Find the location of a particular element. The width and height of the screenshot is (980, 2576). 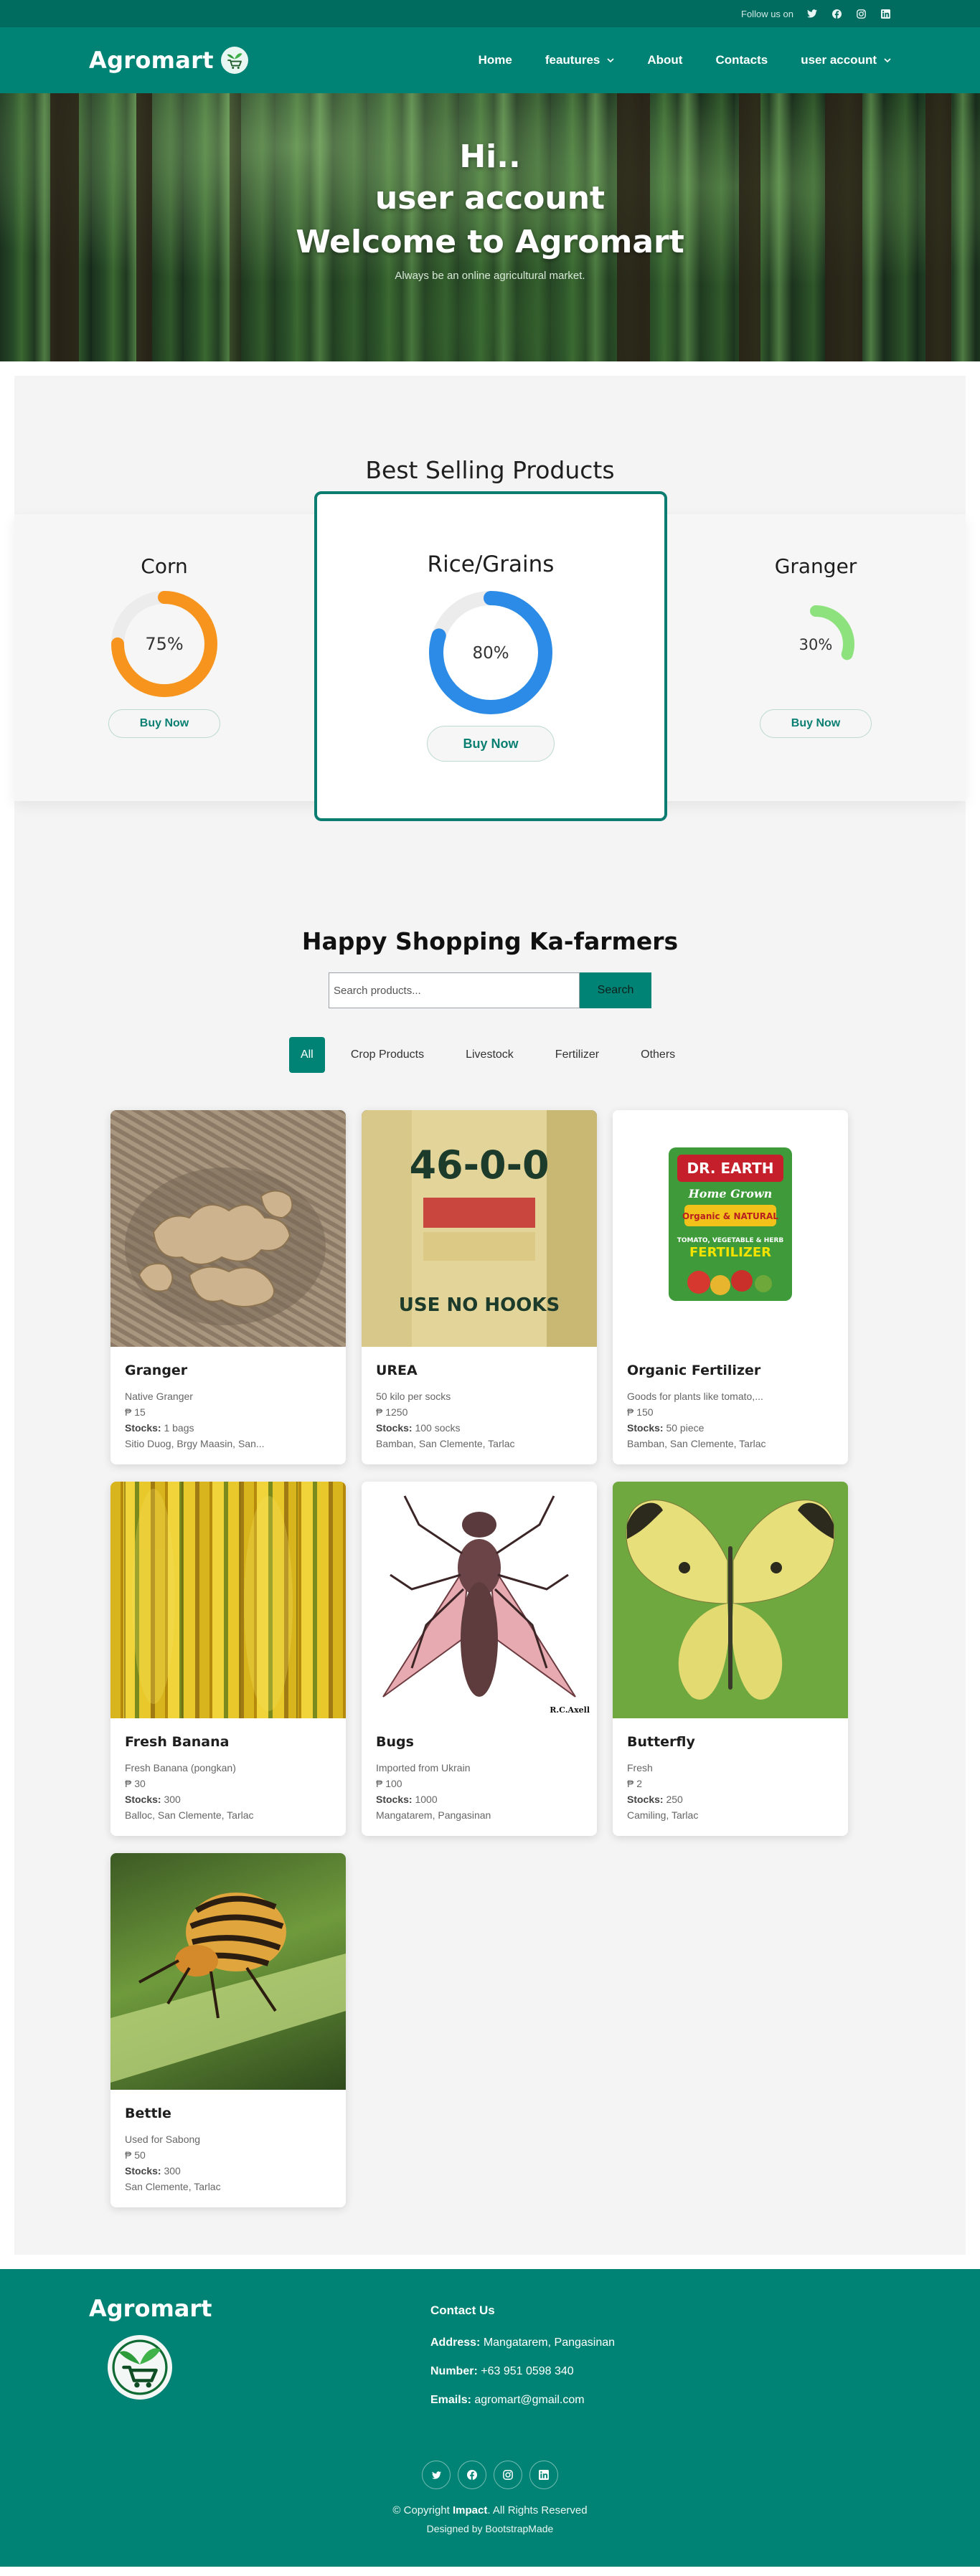

donut-percent-label: 80% is located at coordinates (490, 653).